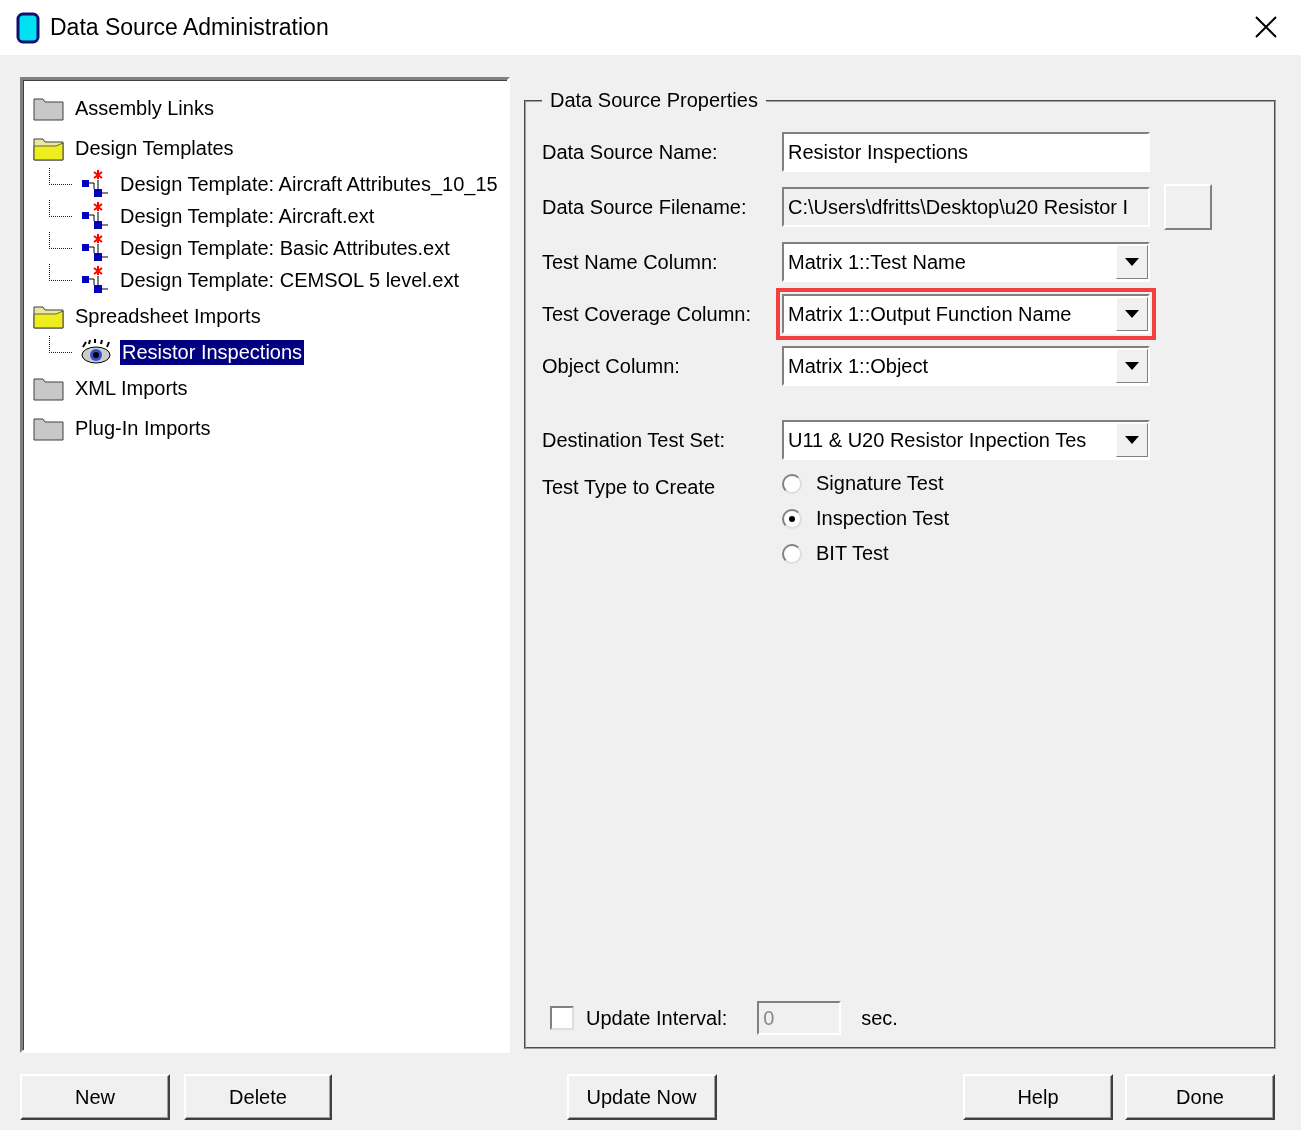 This screenshot has width=1301, height=1130. What do you see at coordinates (629, 487) in the screenshot?
I see `field-label: Test Type to Create` at bounding box center [629, 487].